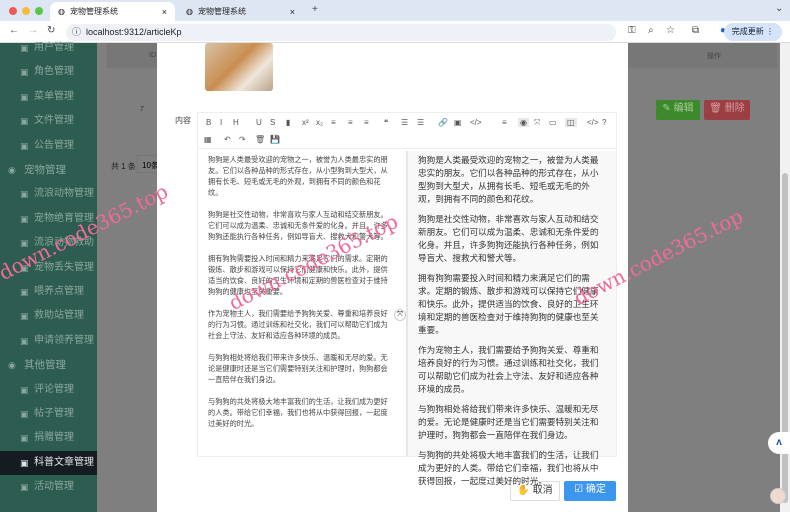  I want to click on toolbar-button: ▭, so click(553, 122).